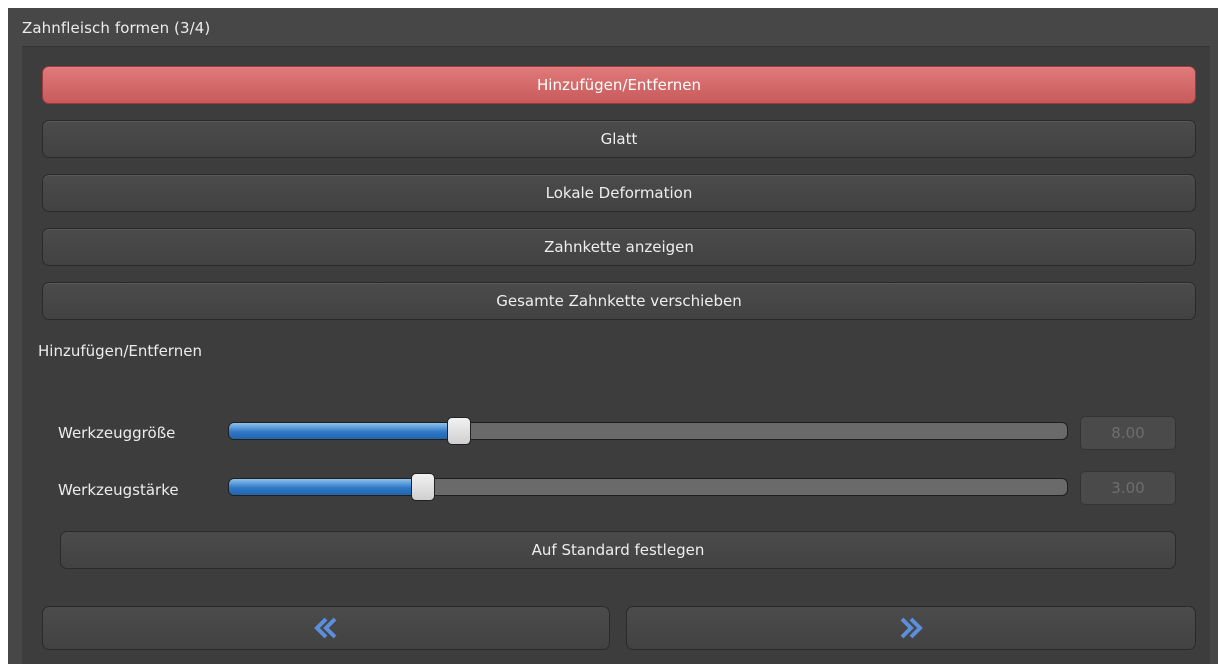  I want to click on tool-strength-value: 3.00, so click(1128, 488).